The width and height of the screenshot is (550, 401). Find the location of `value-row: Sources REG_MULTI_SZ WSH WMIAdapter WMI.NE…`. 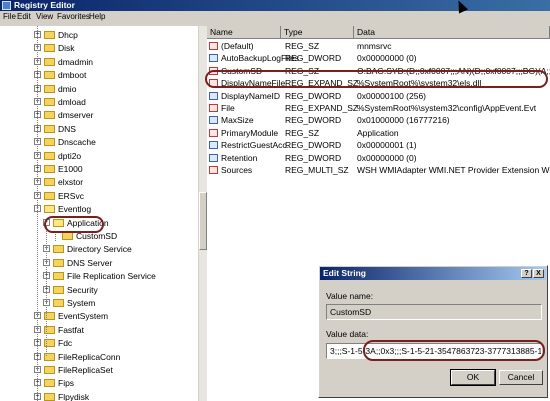

value-row: Sources REG_MULTI_SZ WSH WMIAdapter WMI.NE… is located at coordinates (378, 170).